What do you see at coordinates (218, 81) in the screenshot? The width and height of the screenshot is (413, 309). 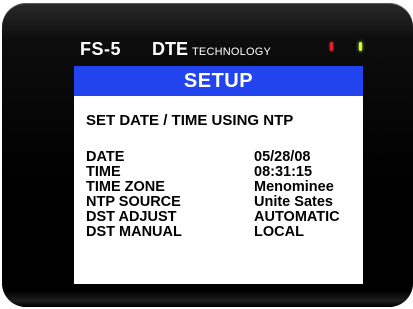 I see `setup-header: SETUP` at bounding box center [218, 81].